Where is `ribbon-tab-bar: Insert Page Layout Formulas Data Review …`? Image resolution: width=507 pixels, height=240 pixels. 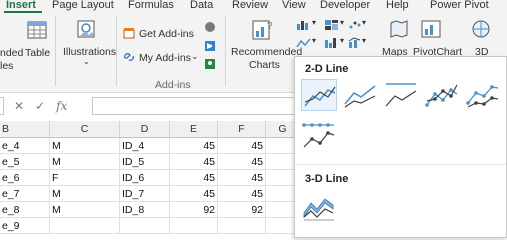
ribbon-tab-bar: Insert Page Layout Formulas Data Review … is located at coordinates (253, 6).